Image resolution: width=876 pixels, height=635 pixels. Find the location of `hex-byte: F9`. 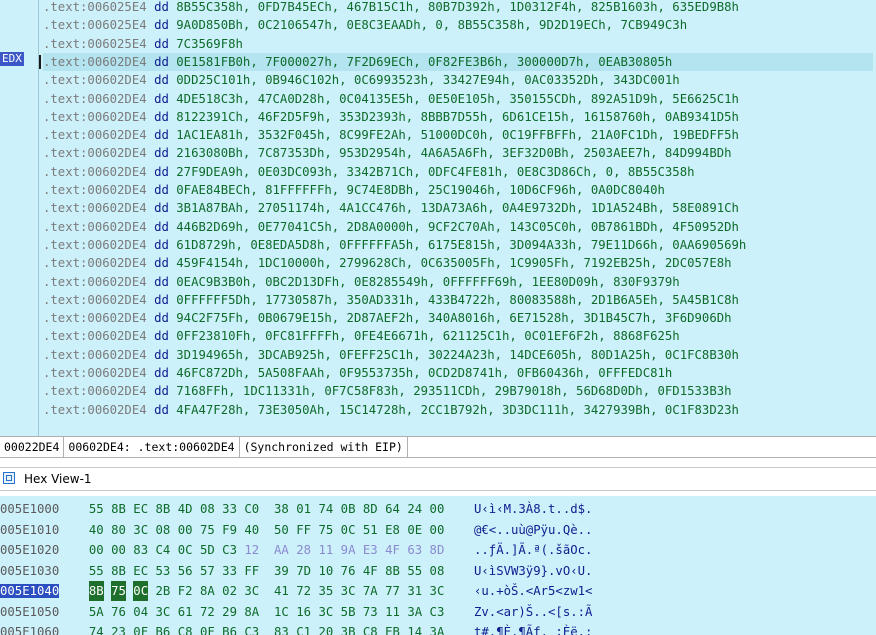

hex-byte: F9 is located at coordinates (229, 530).